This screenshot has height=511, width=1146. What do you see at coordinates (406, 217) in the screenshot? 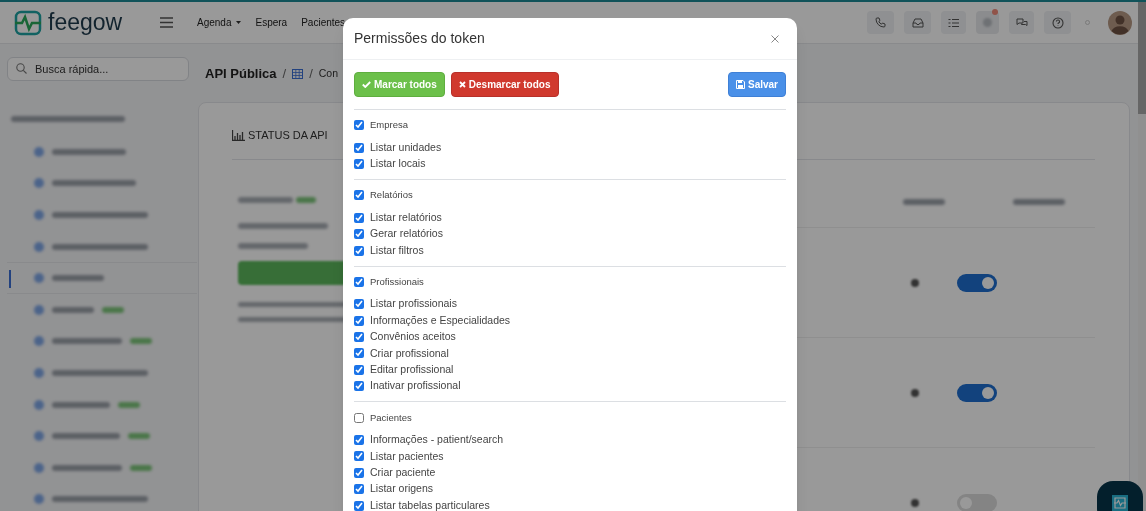
I see `permission-label: Listar relatórios` at bounding box center [406, 217].